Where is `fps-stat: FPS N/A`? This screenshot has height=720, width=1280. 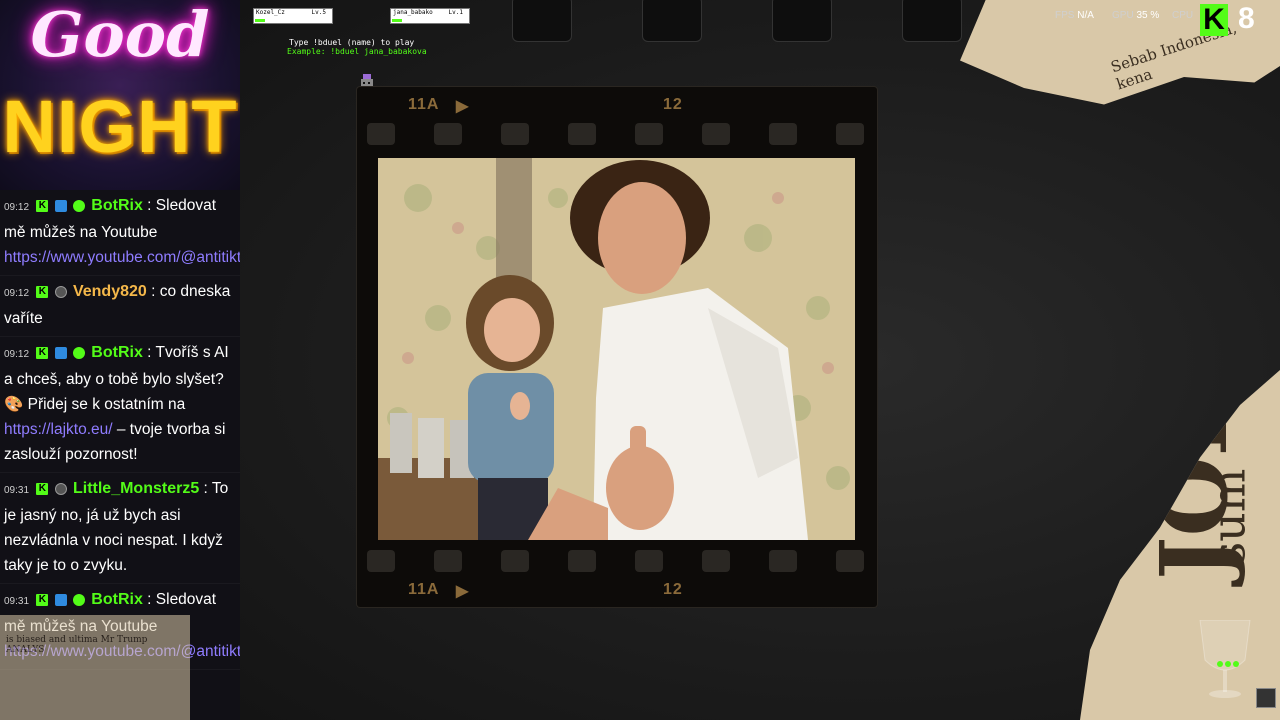
fps-stat: FPS N/A is located at coordinates (1074, 15).